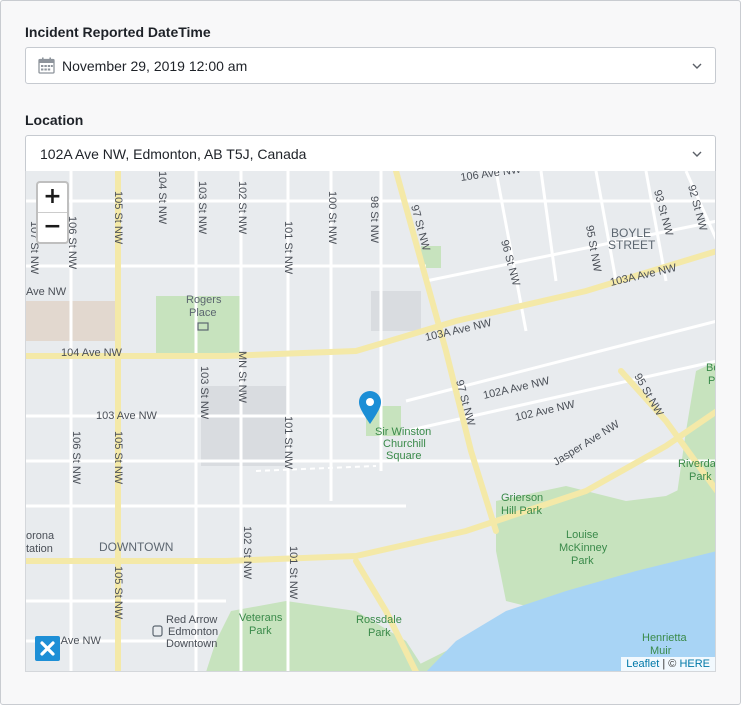  I want to click on map-label: orona, so click(40, 536).